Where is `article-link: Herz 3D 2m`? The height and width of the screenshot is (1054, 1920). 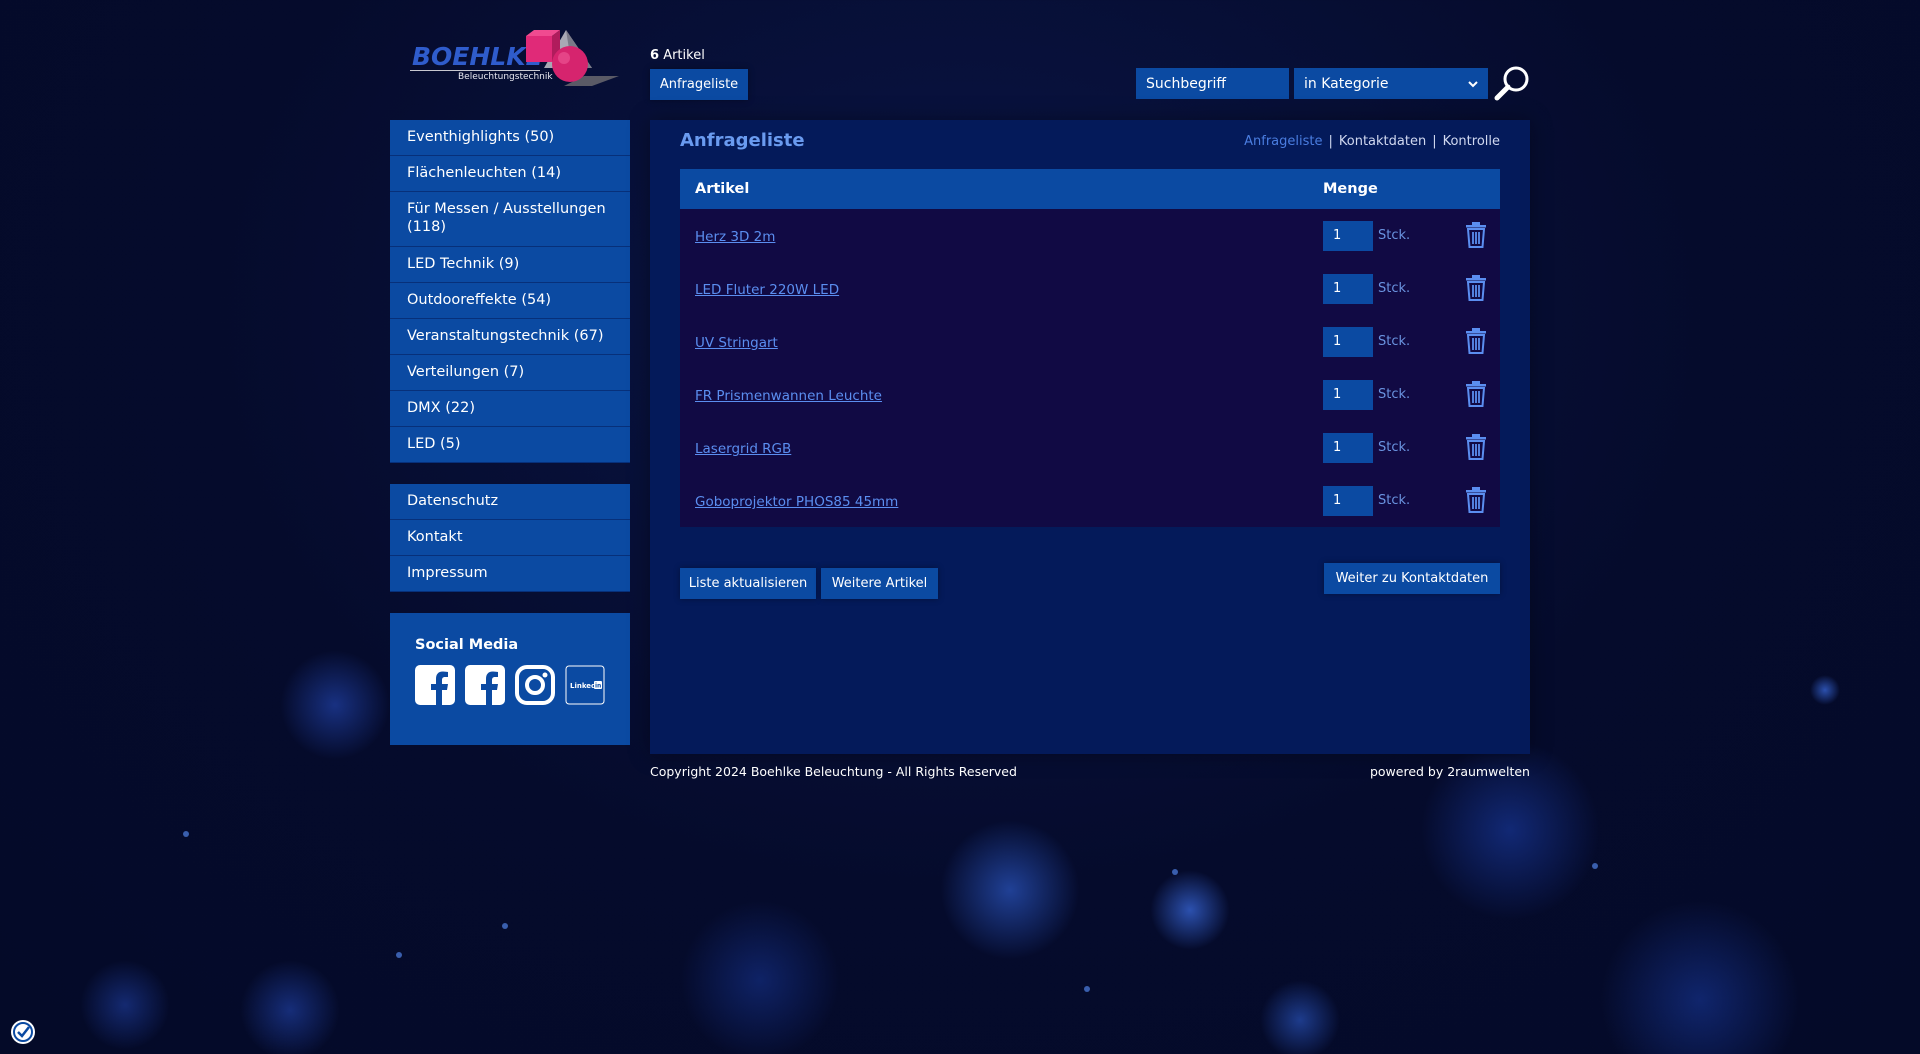
article-link: Herz 3D 2m is located at coordinates (735, 237).